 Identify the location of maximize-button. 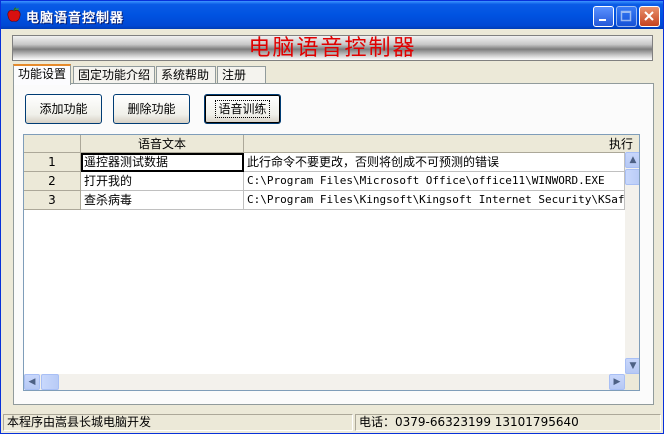
(626, 16).